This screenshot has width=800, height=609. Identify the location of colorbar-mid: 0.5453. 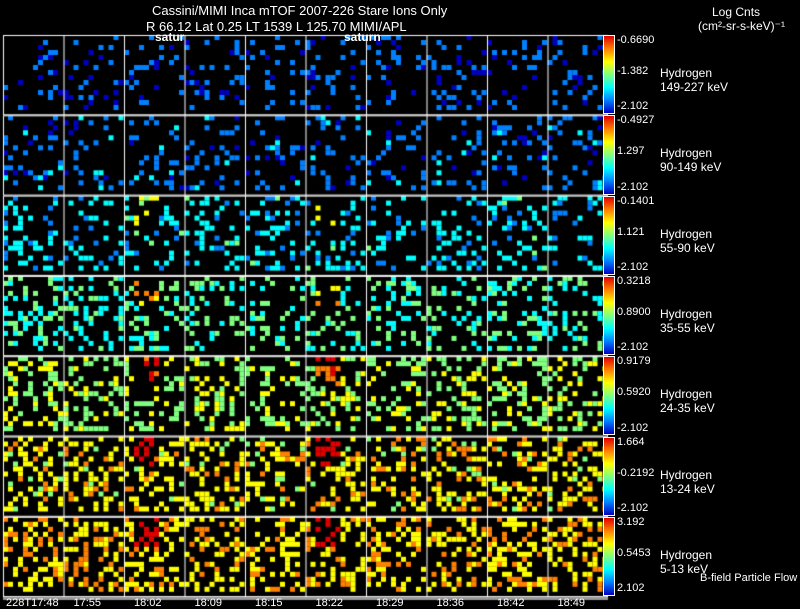
(634, 552).